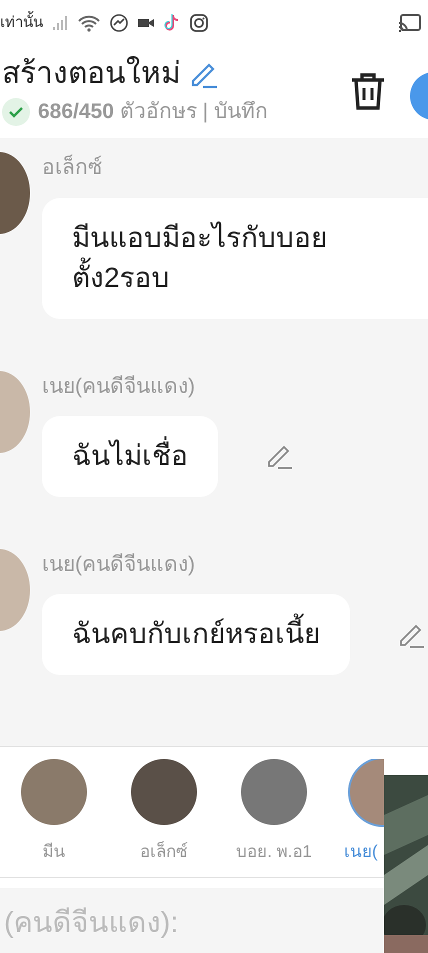 The image size is (428, 953). Describe the element at coordinates (130, 456) in the screenshot. I see `message-bubble: ฉันไม่เชื่อ` at that location.